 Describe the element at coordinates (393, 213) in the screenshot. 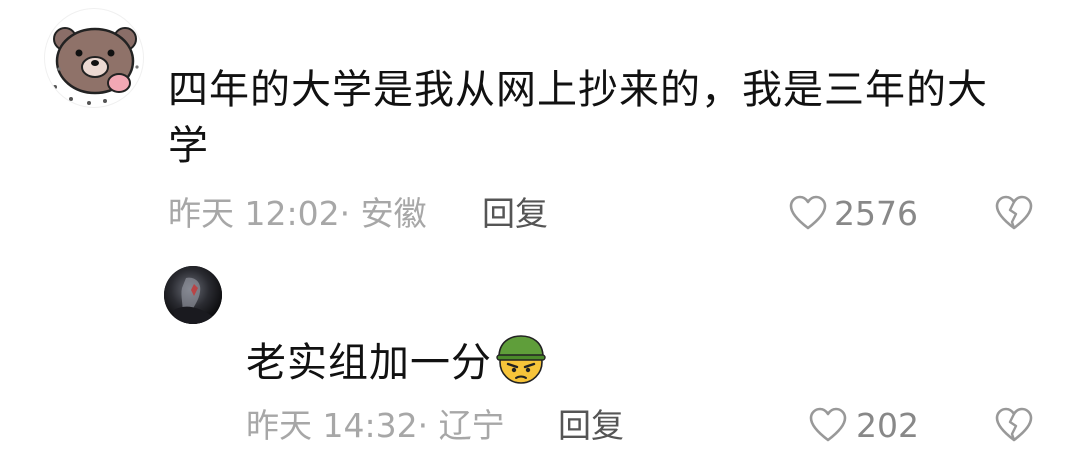

I see `comment-location: 安徽` at that location.